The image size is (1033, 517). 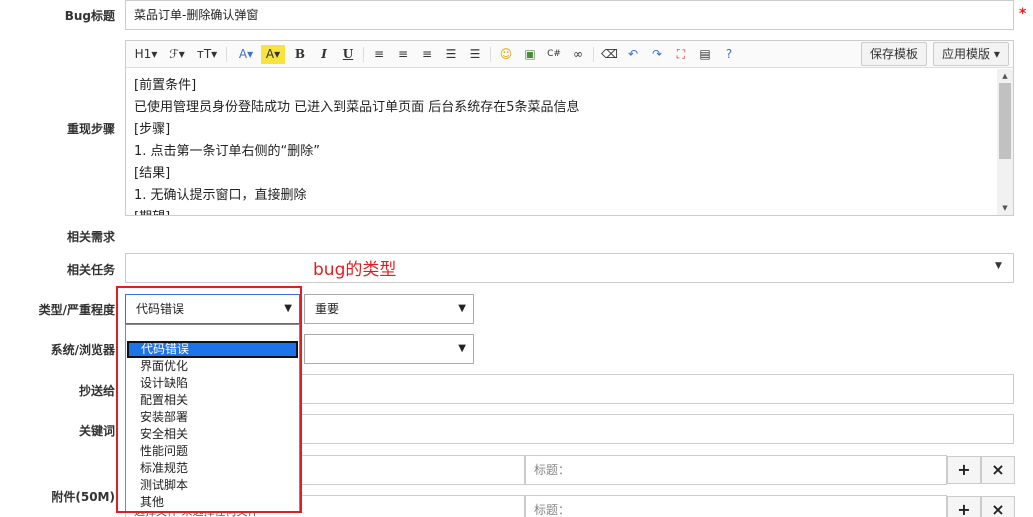 I want to click on background-color-button: A▾, so click(x=273, y=54).